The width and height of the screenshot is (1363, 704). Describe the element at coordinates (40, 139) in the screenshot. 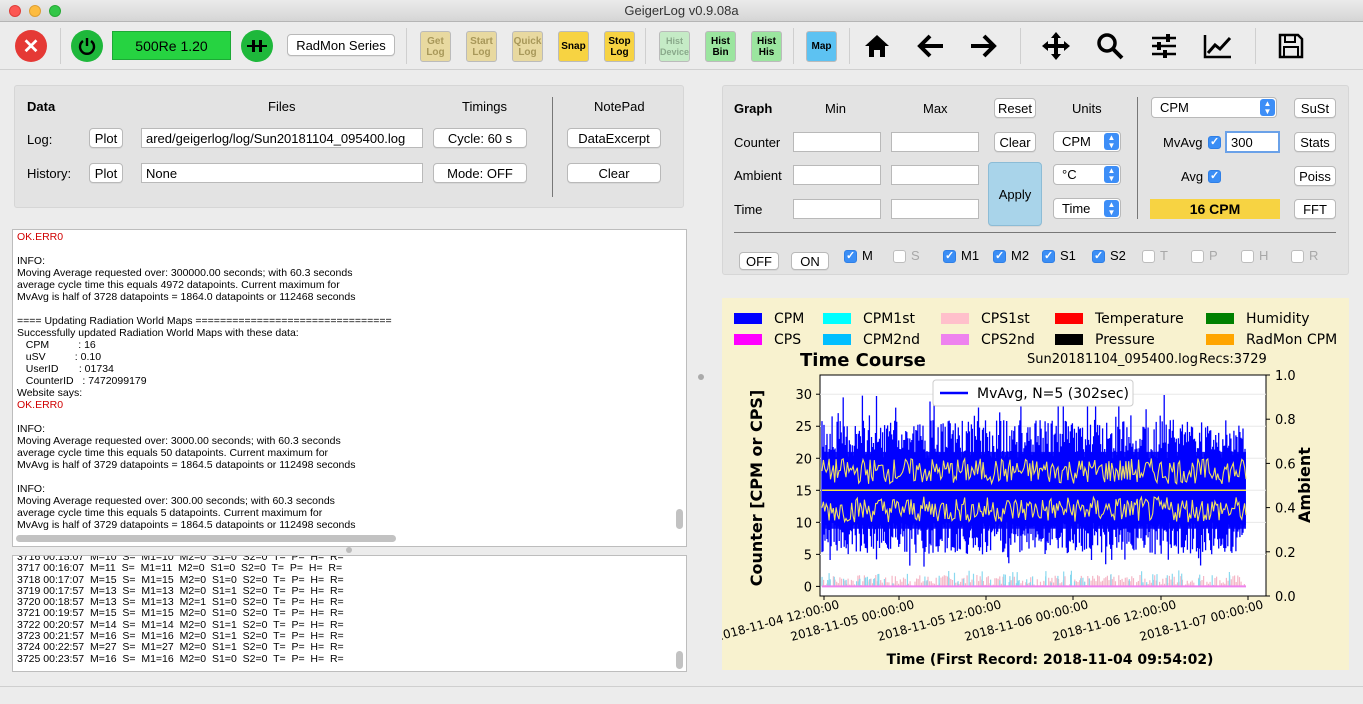

I see `log-label: Log:` at that location.